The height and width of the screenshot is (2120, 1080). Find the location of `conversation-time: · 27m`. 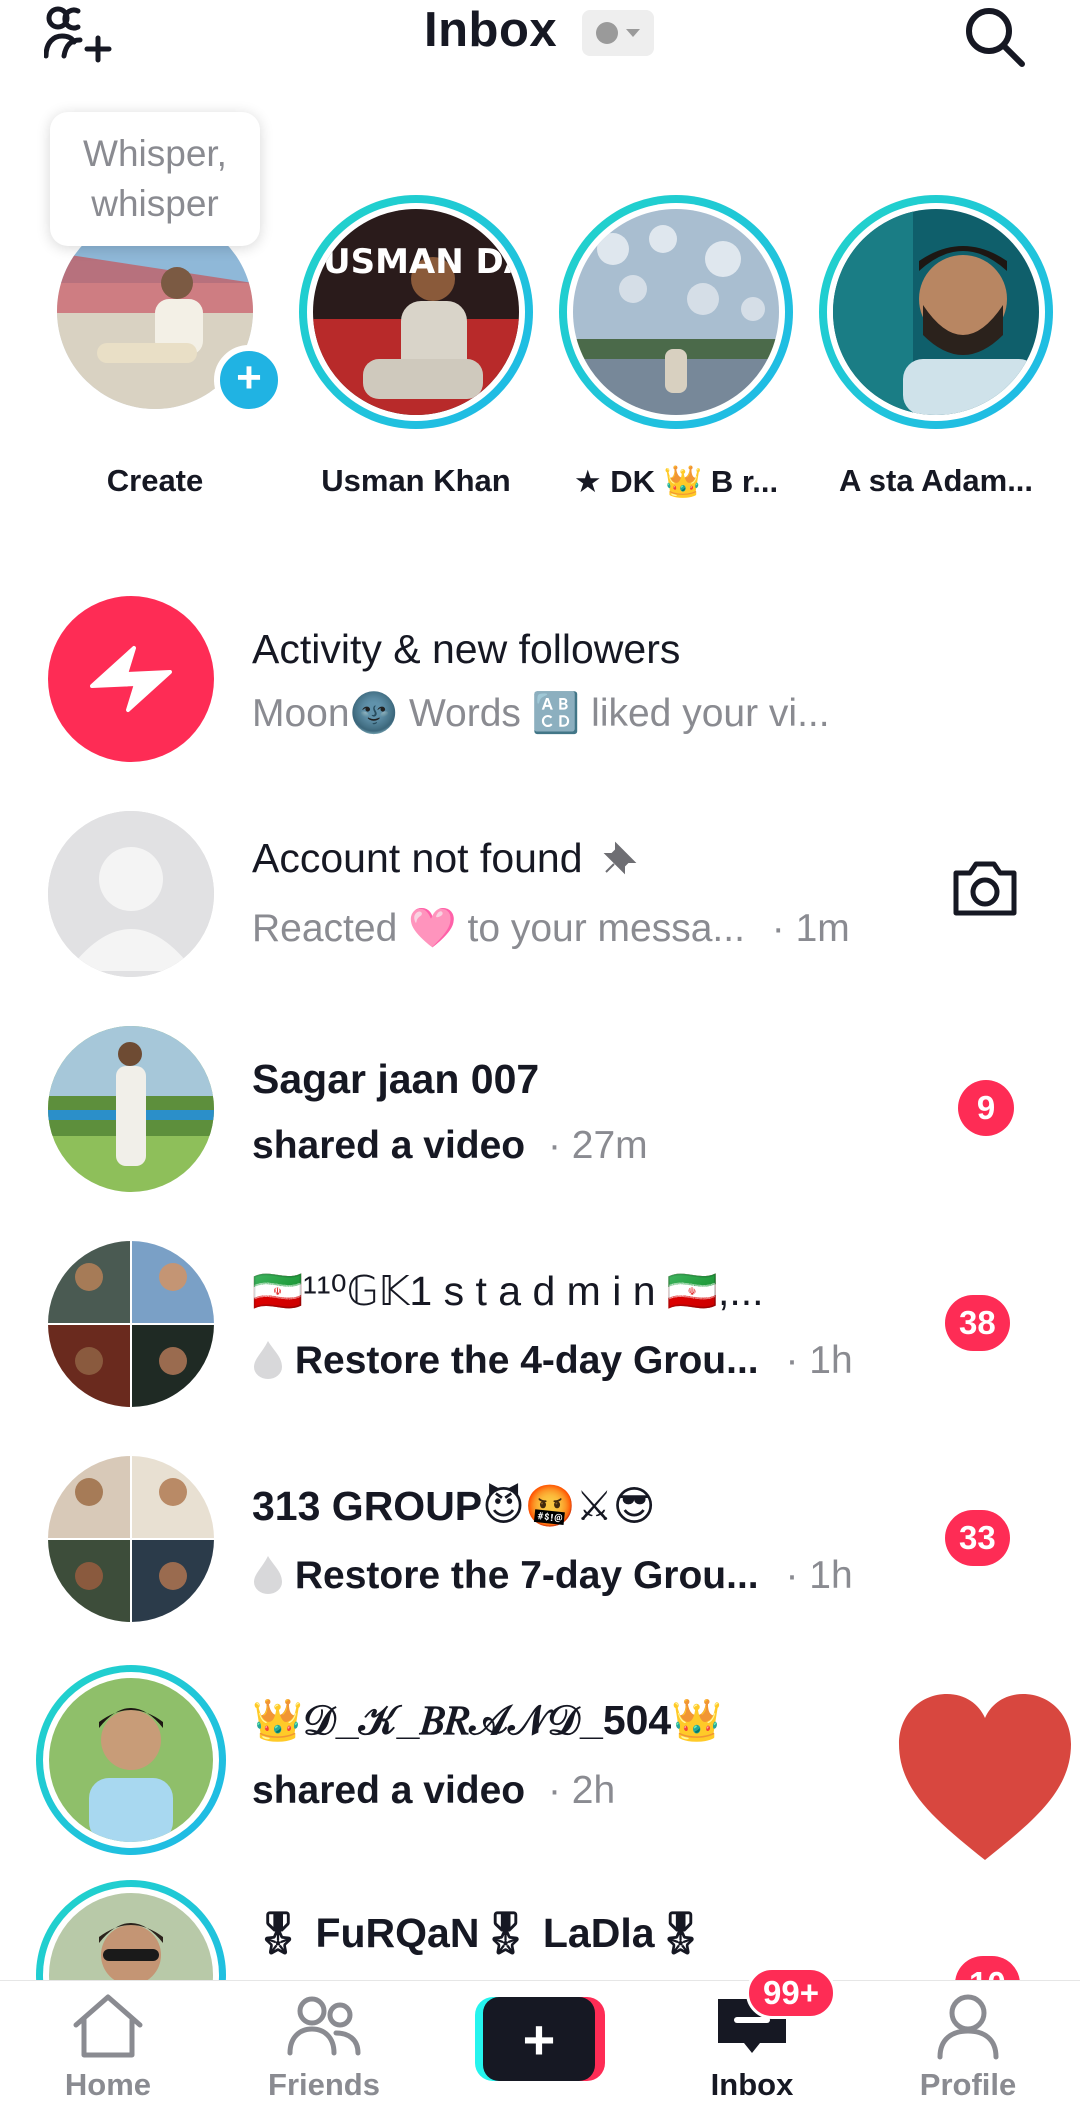

conversation-time: · 27m is located at coordinates (597, 1145).